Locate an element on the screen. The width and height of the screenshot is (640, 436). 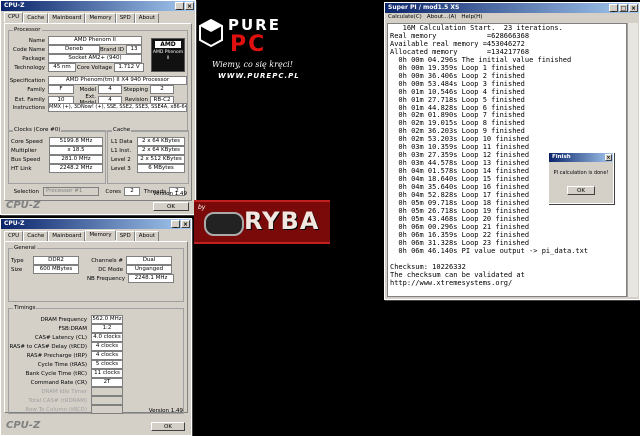
multiplier-value: x 18.5 is located at coordinates (76, 150).